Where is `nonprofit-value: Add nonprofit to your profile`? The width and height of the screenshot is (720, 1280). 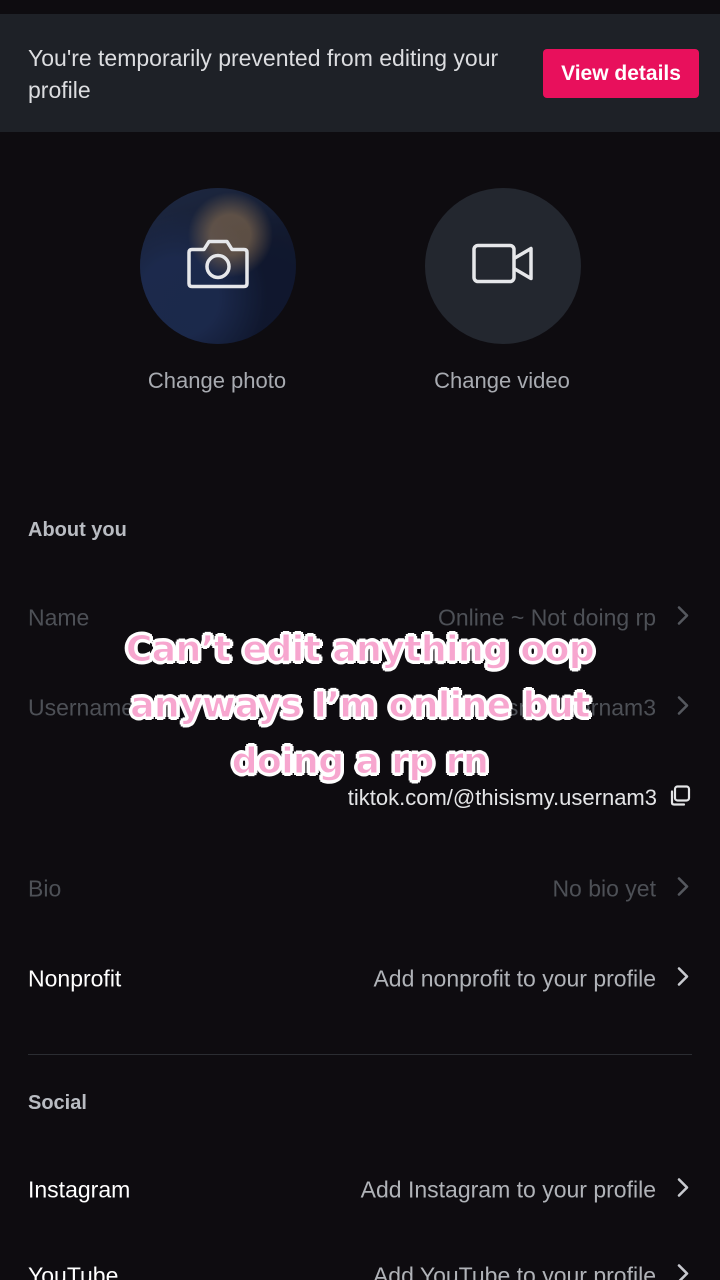
nonprofit-value: Add nonprofit to your profile is located at coordinates (514, 978).